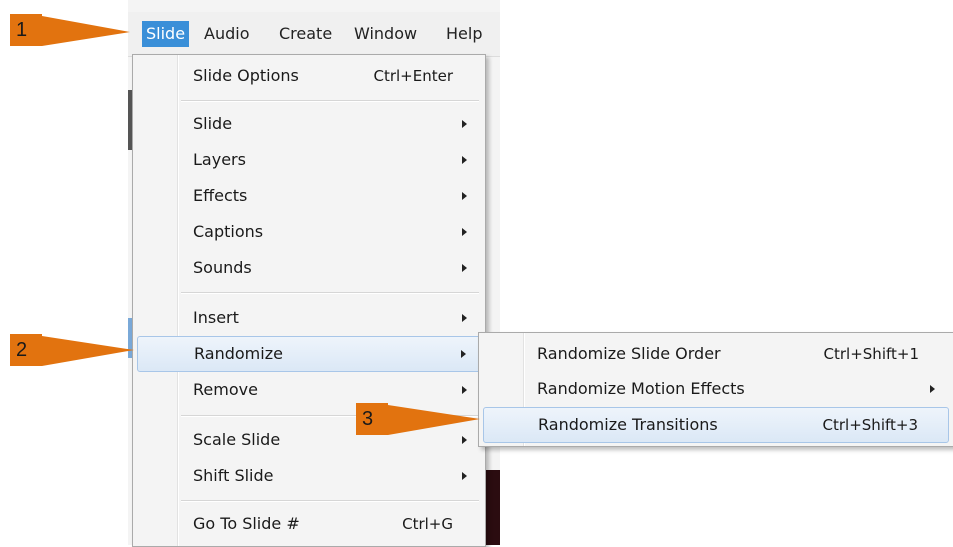 Image resolution: width=953 pixels, height=547 pixels. I want to click on menu-item-label: Captions, so click(228, 231).